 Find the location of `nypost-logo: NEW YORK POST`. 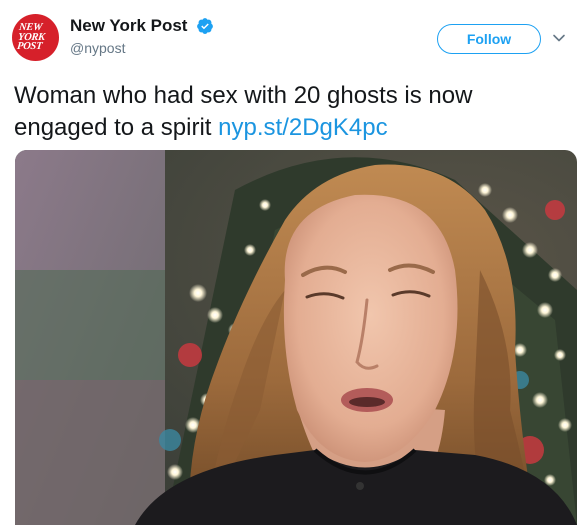

nypost-logo: NEW YORK POST is located at coordinates (36, 37).